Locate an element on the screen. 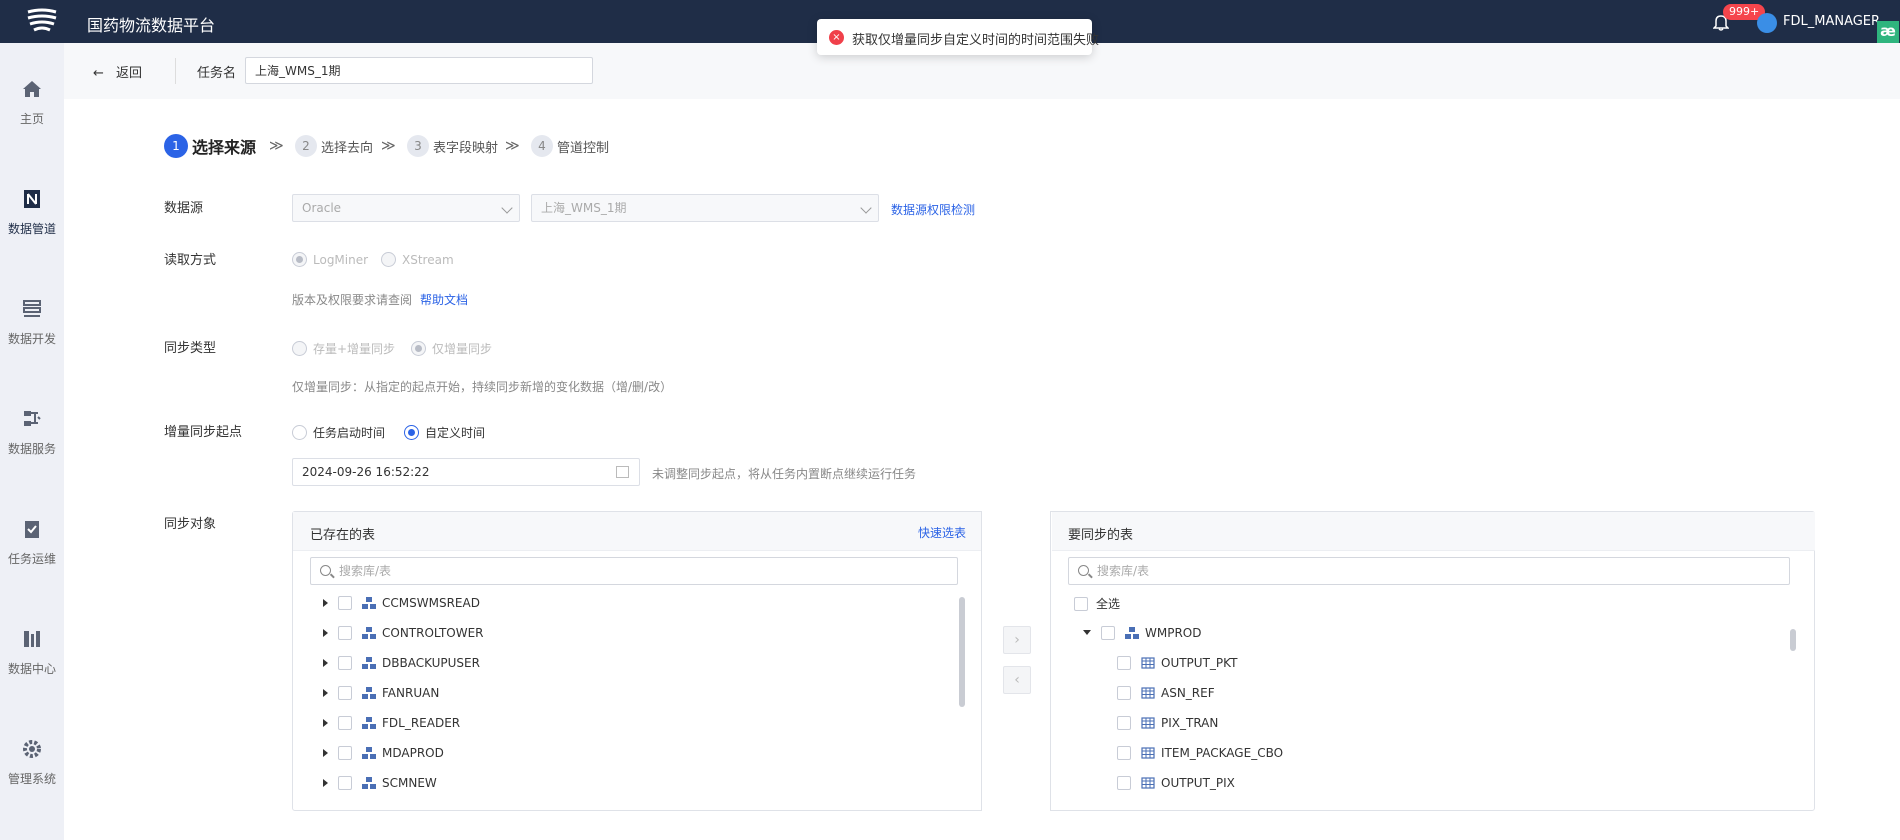 This screenshot has height=840, width=1900. table-row: OUTPUT_PIX is located at coordinates (1176, 786).